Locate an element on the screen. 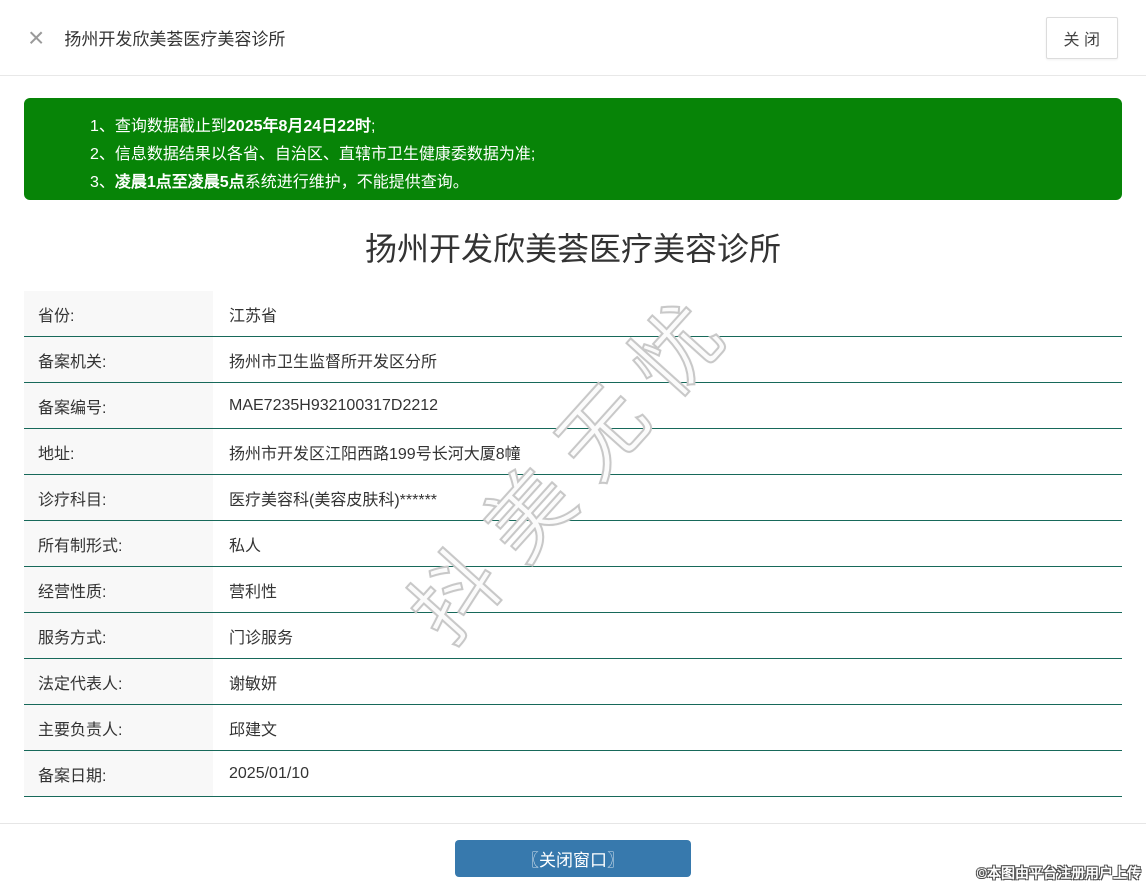 The image size is (1146, 889). row-label: 备案日期: is located at coordinates (118, 773).